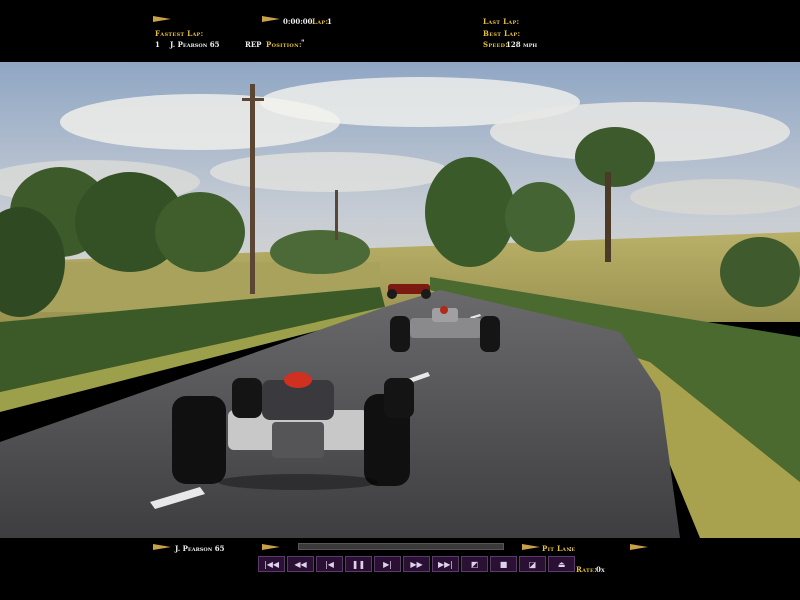 Image resolution: width=800 pixels, height=600 pixels. What do you see at coordinates (639, 547) in the screenshot?
I see `next-driver-icon` at bounding box center [639, 547].